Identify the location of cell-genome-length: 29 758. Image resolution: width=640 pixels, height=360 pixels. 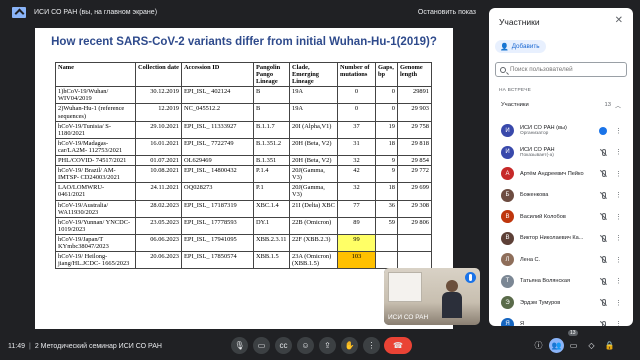
(414, 129).